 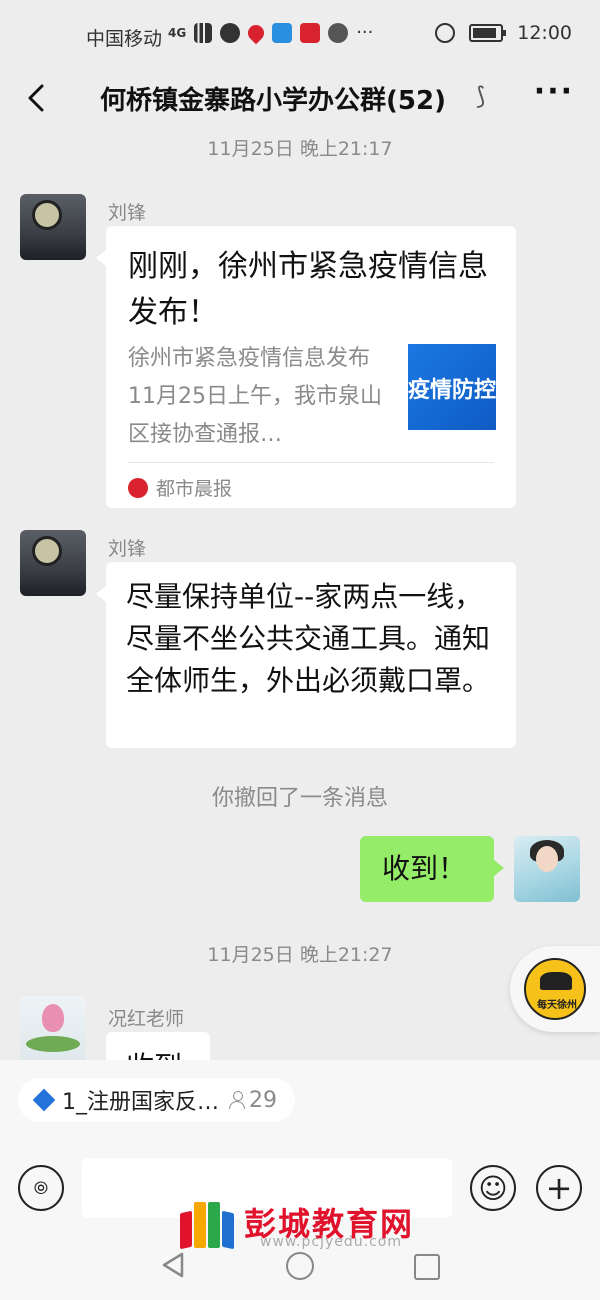 I want to click on message-icon, so click(x=230, y=32).